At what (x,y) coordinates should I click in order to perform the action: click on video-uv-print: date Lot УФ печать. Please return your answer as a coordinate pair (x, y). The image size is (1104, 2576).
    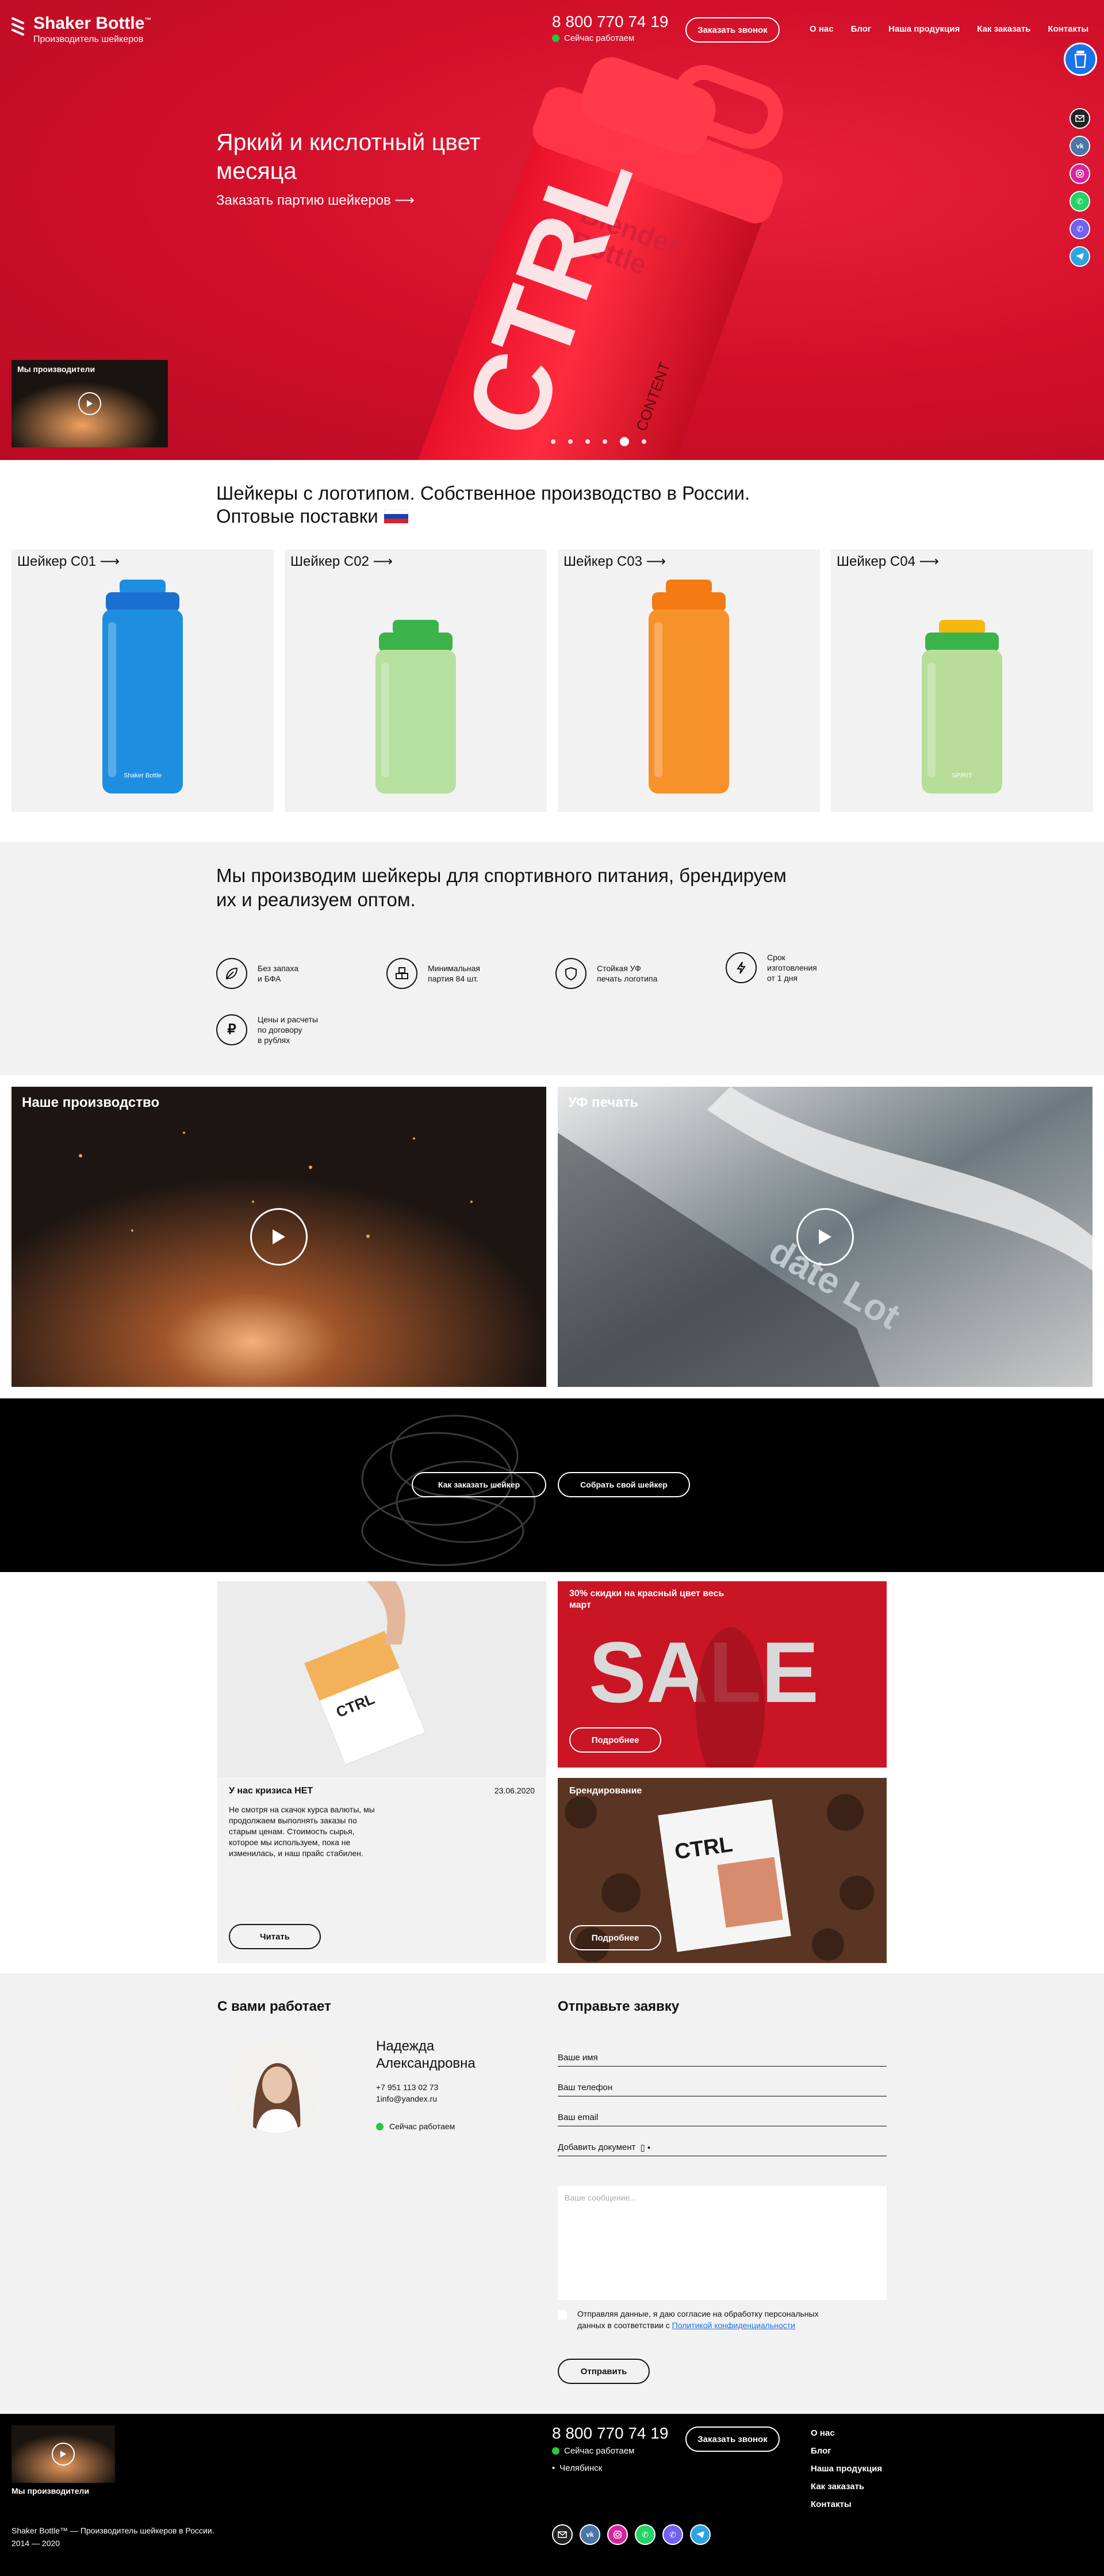
    Looking at the image, I should click on (825, 1237).